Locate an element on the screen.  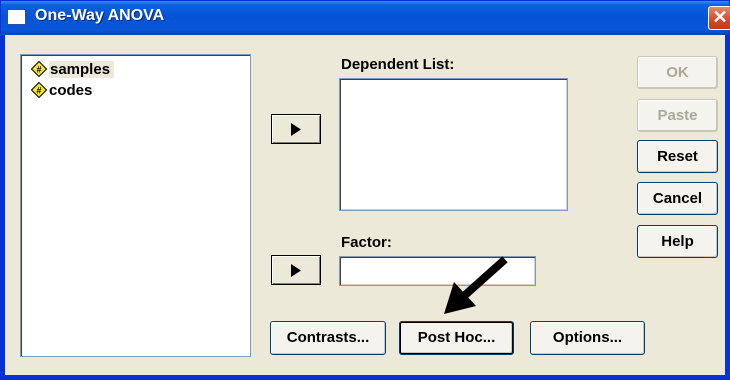
variable-item-samples: # samples is located at coordinates (73, 69).